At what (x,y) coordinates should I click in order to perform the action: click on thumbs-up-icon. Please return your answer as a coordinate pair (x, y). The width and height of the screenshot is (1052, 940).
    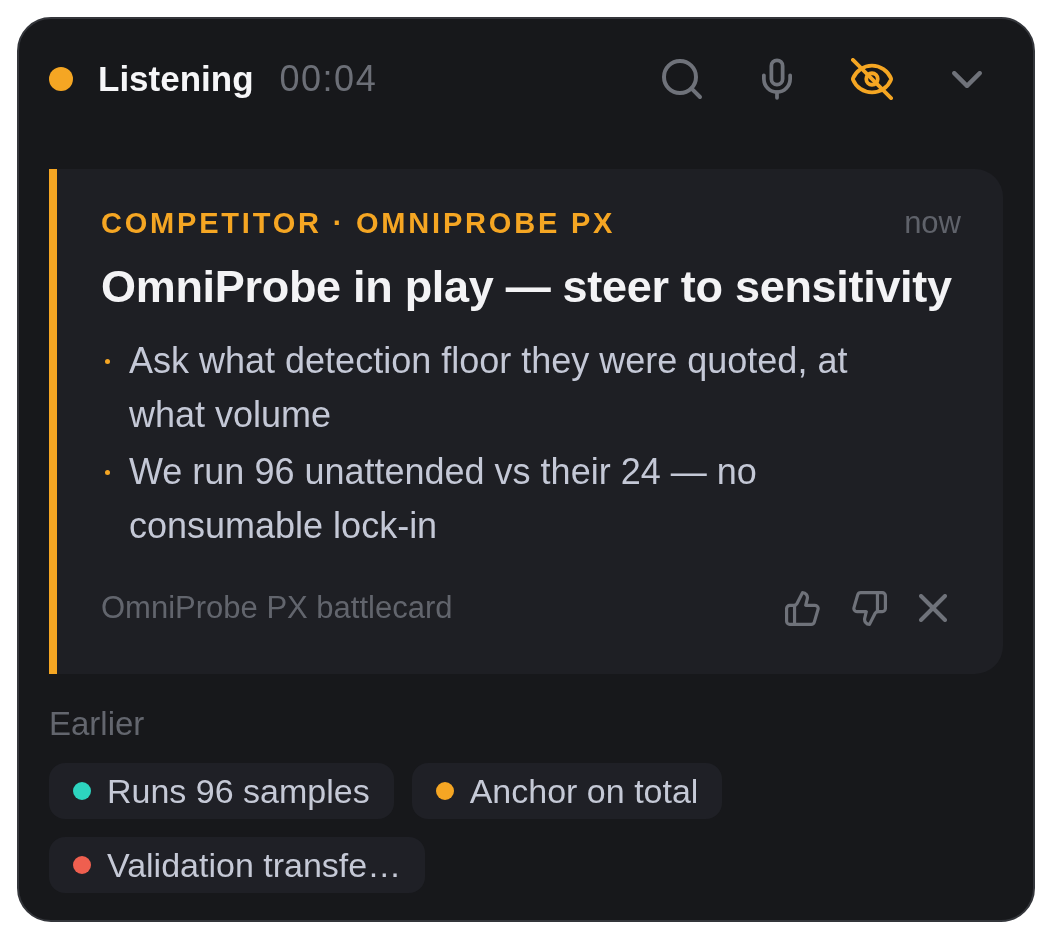
    Looking at the image, I should click on (802, 608).